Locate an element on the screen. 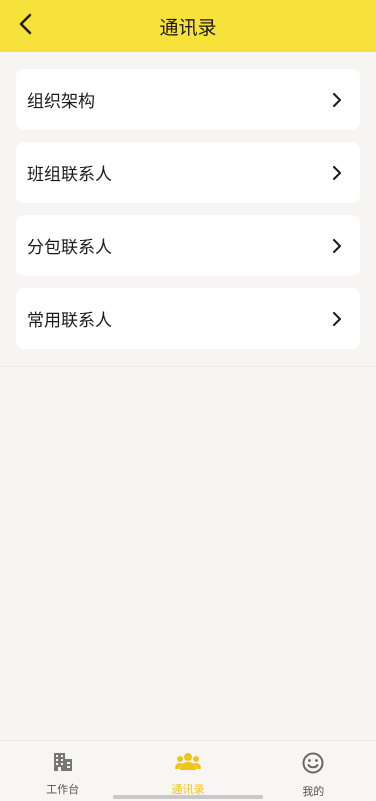 The height and width of the screenshot is (801, 376). menu-item-label: 班组联系人 is located at coordinates (69, 175).